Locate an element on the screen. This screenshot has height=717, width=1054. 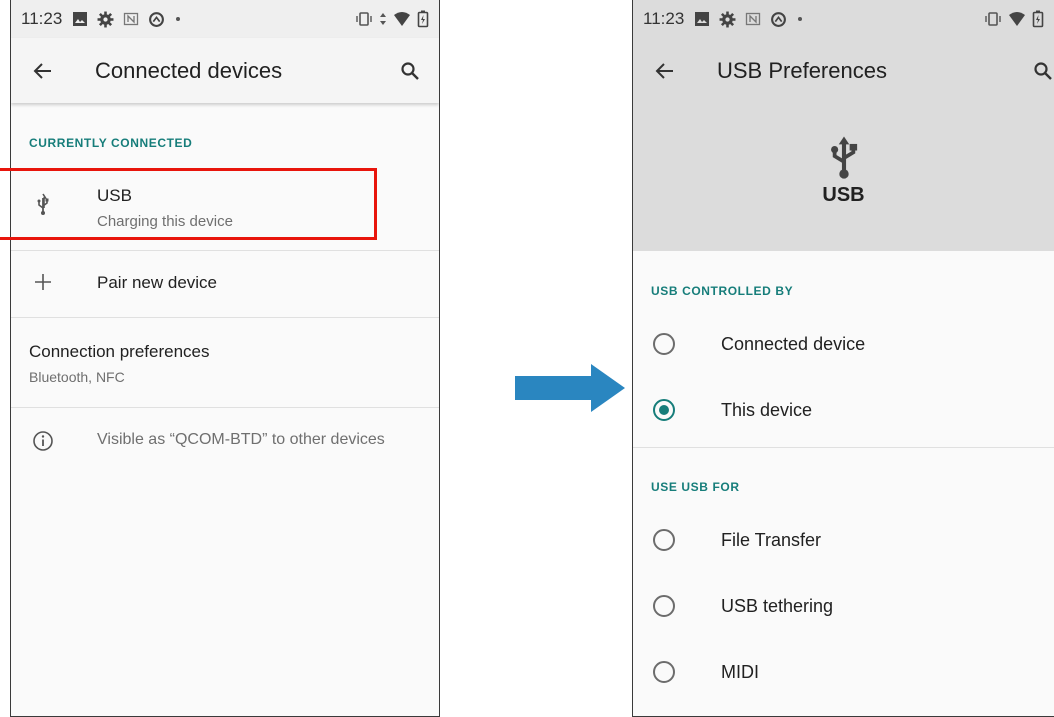
visible-text: Visible as “QCOM-BTD” to other devices is located at coordinates (241, 439).